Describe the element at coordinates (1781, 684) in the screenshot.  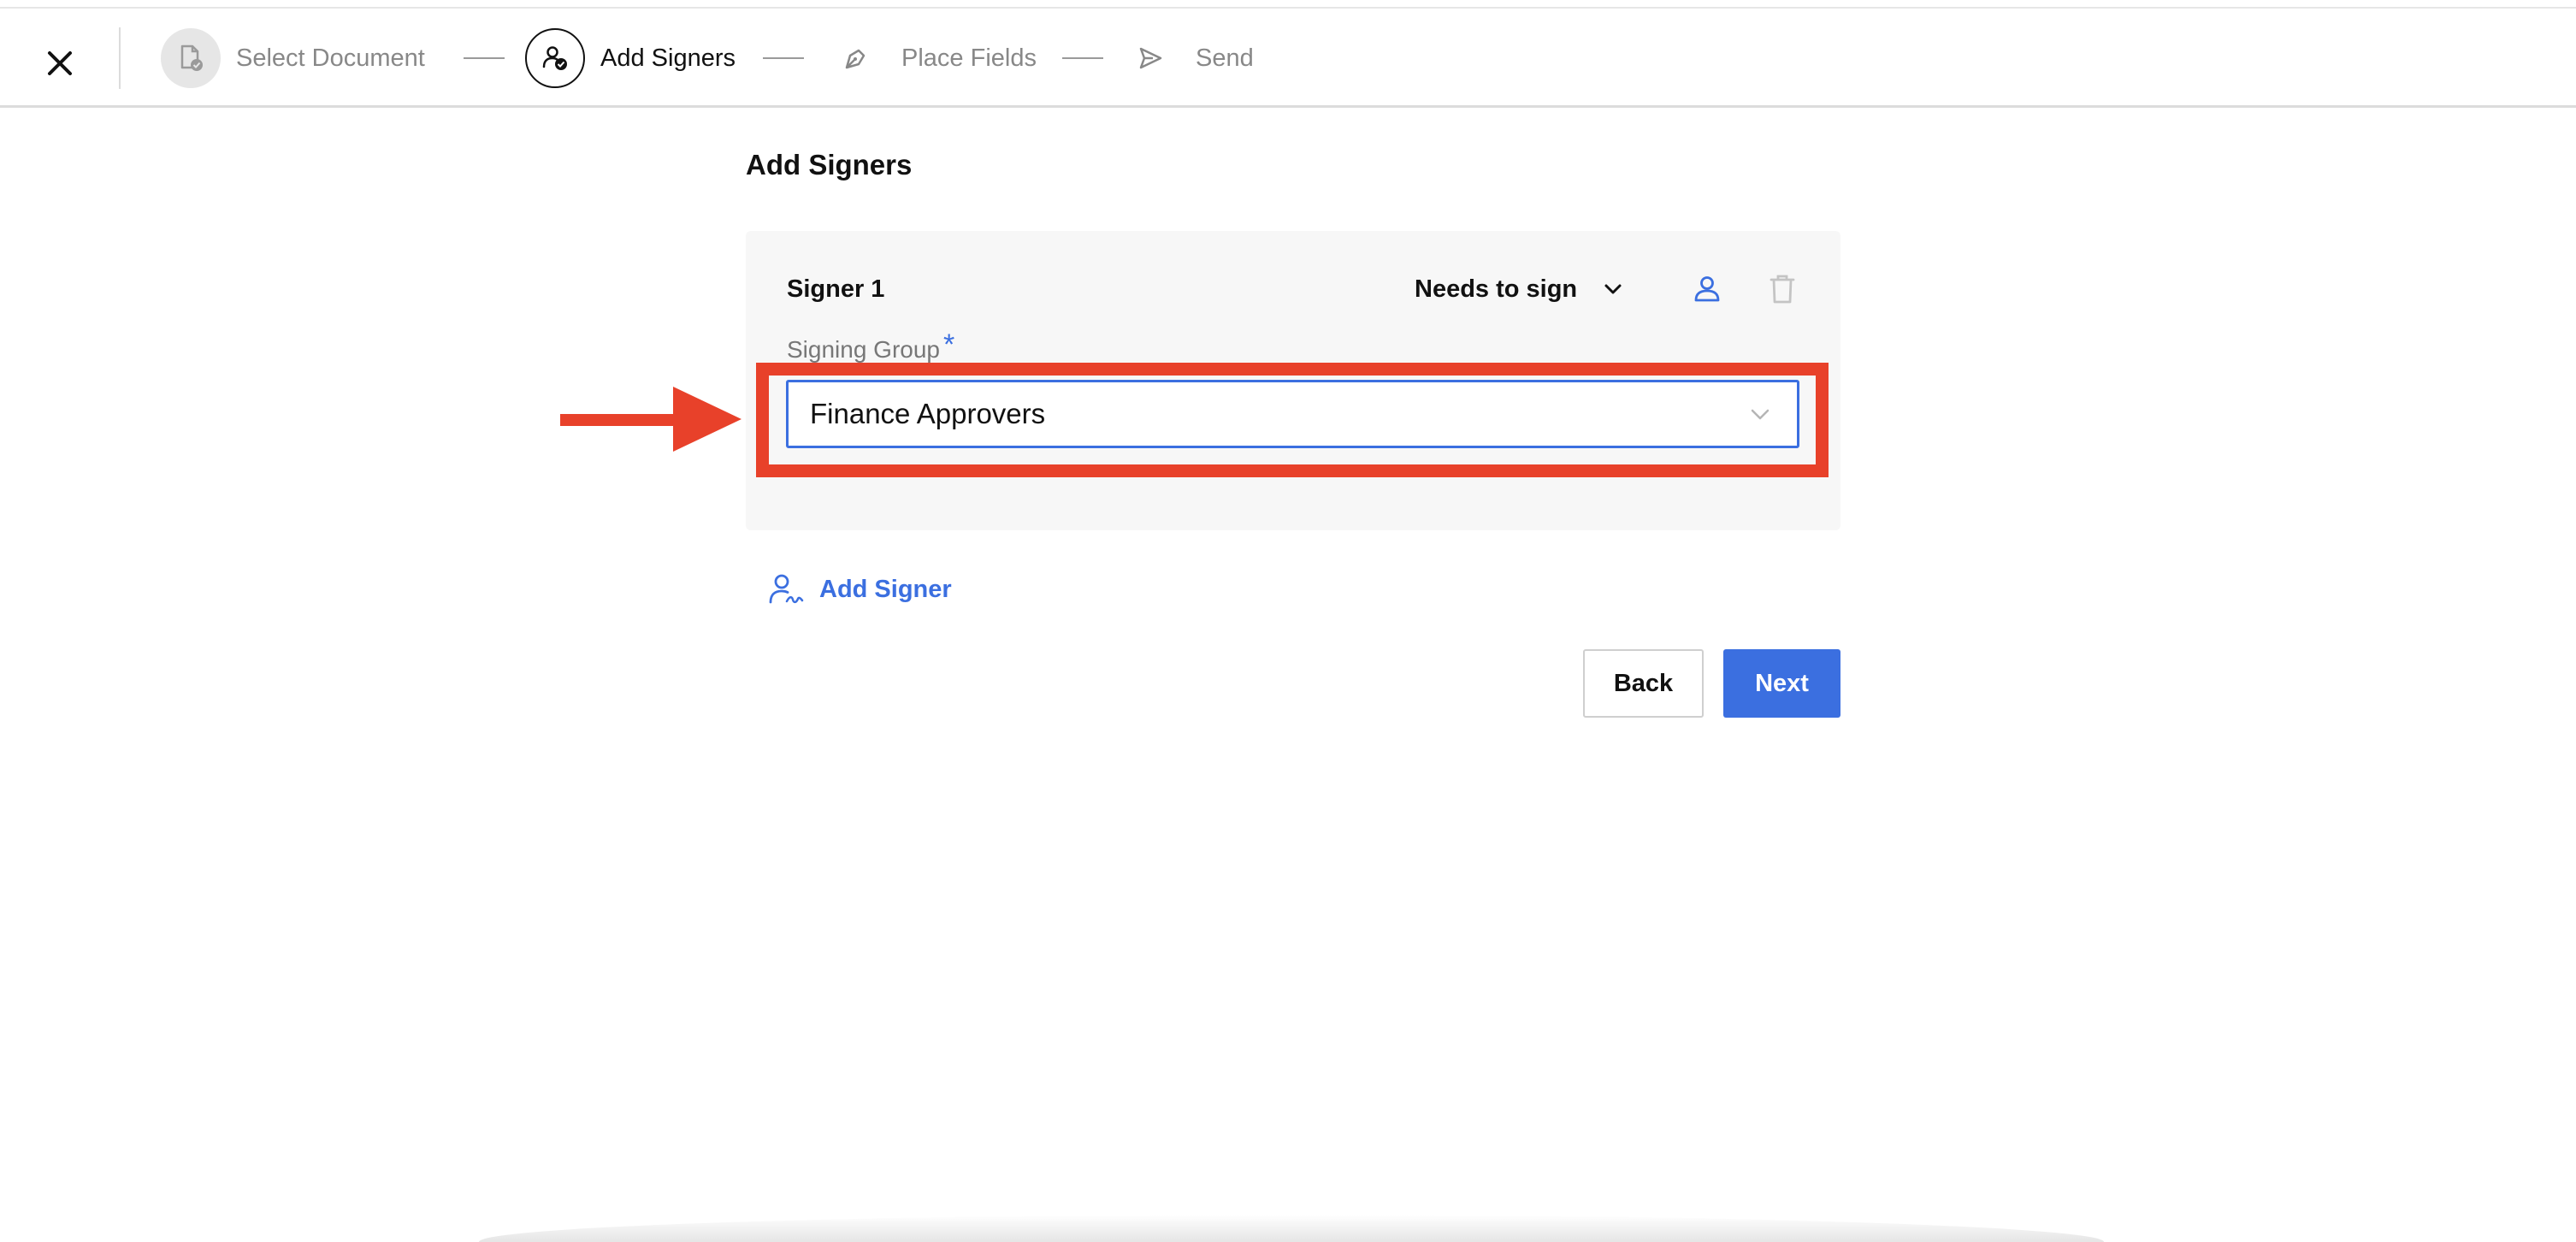
I see `next-button: Next` at that location.